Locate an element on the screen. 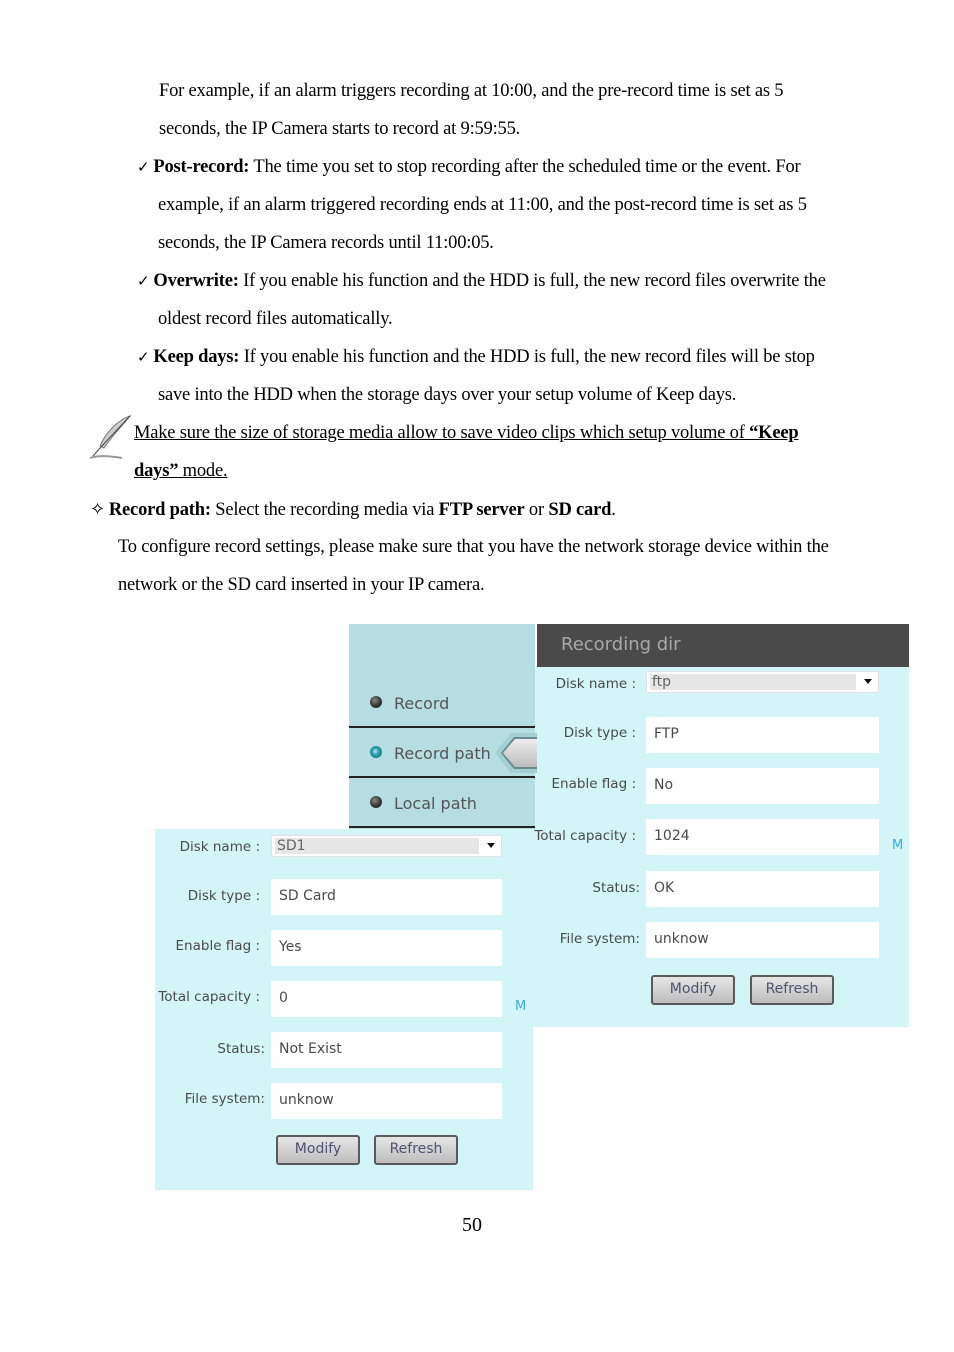  note-line-2: days” mode. is located at coordinates (181, 471).